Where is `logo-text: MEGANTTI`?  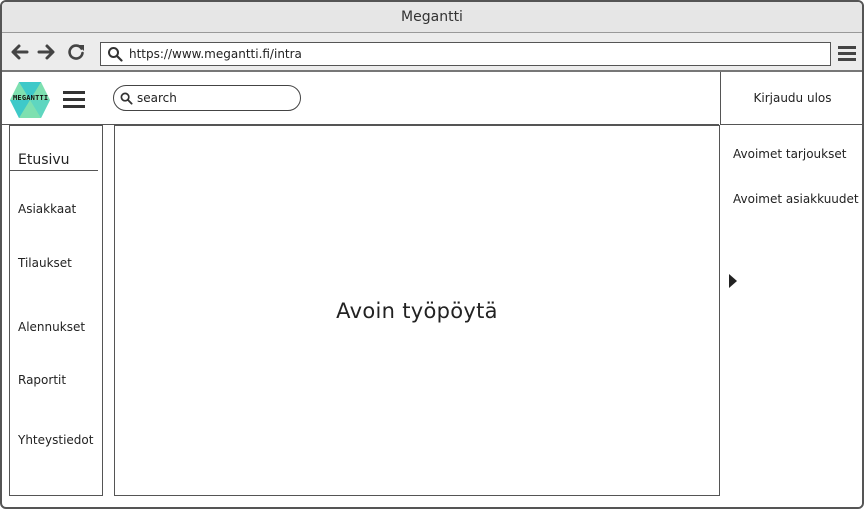 logo-text: MEGANTTI is located at coordinates (31, 98).